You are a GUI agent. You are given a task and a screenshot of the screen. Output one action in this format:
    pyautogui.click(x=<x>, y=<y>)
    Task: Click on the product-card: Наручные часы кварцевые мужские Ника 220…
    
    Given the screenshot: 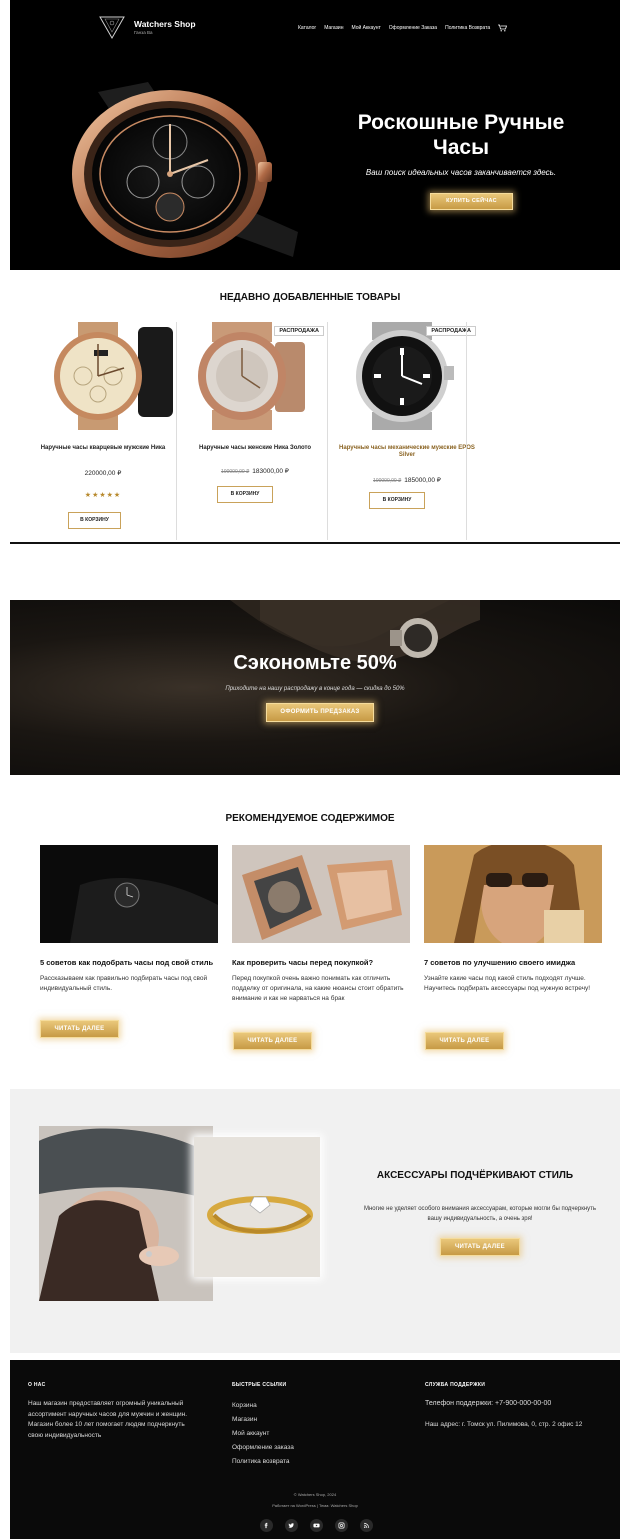 What is the action you would take?
    pyautogui.click(x=103, y=431)
    